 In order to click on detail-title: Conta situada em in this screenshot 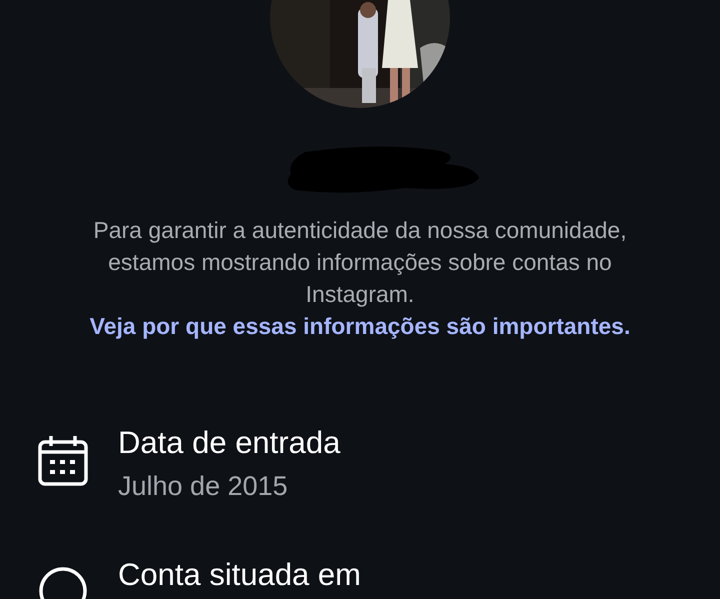, I will do `click(239, 575)`.